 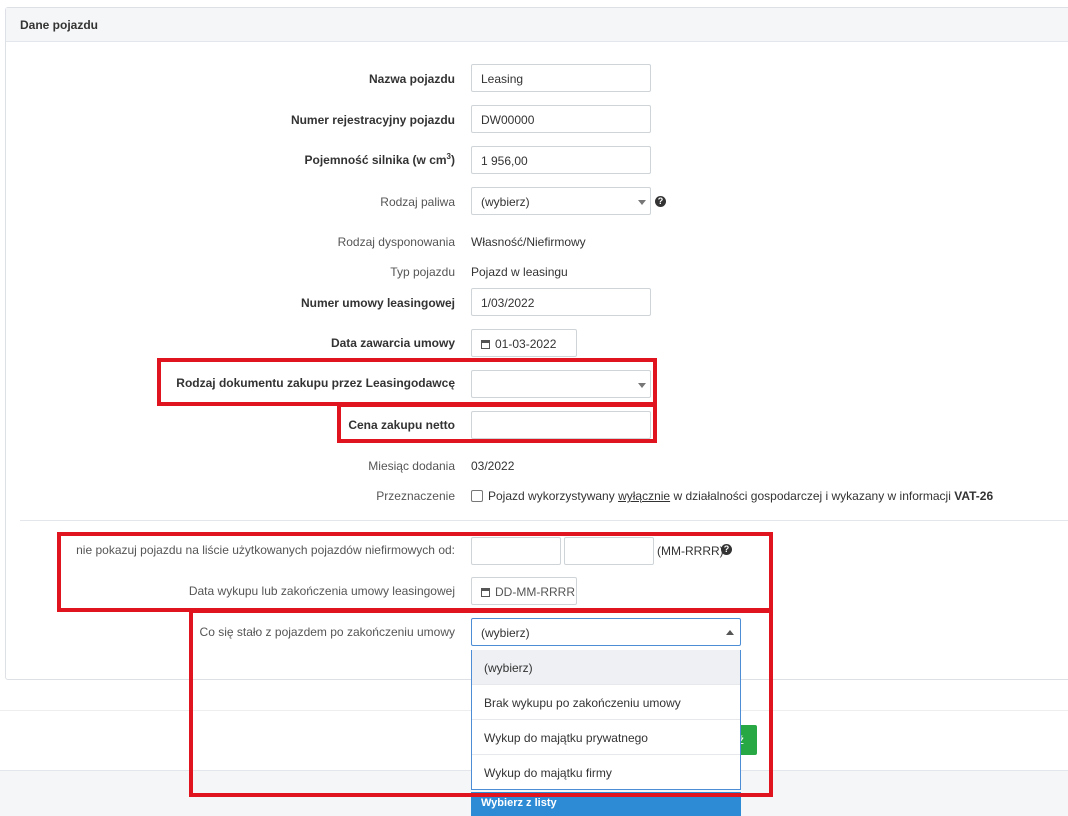 I want to click on purpose-text-underline: wyłącznie, so click(x=644, y=496).